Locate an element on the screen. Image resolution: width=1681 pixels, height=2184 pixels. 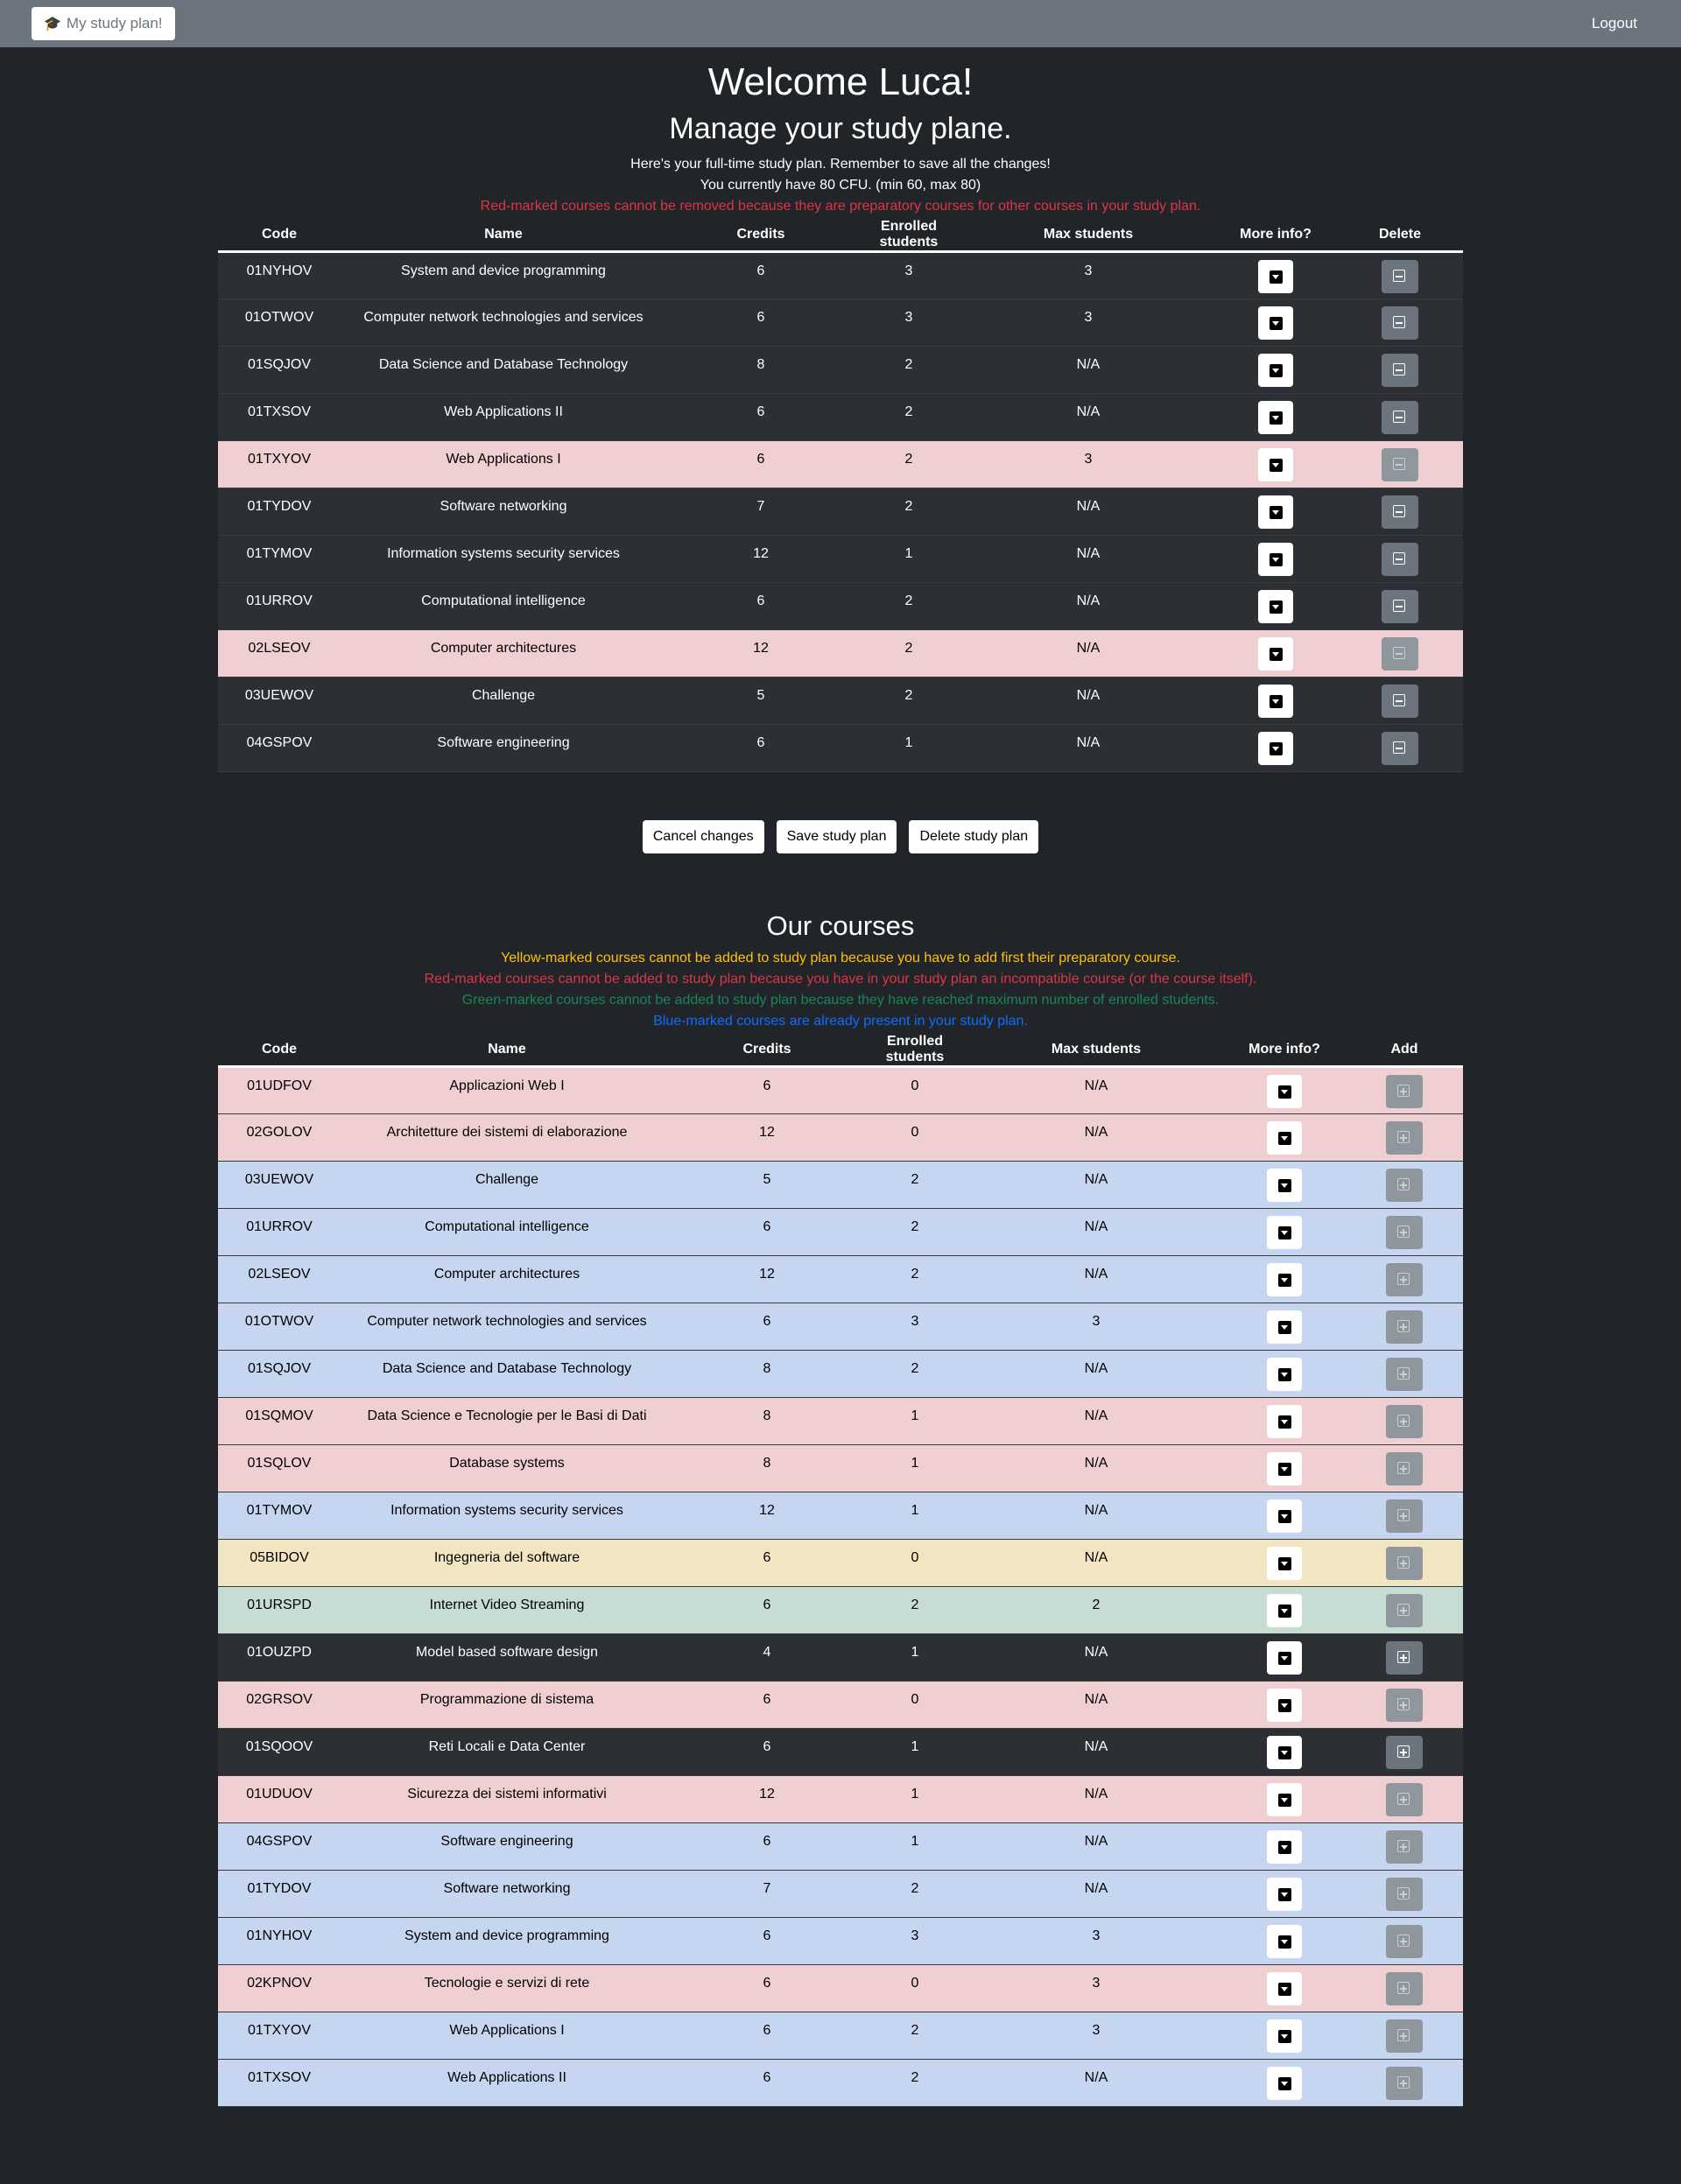
table-row: 04GSPOV Software engineering 6 1 N/A is located at coordinates (840, 1846).